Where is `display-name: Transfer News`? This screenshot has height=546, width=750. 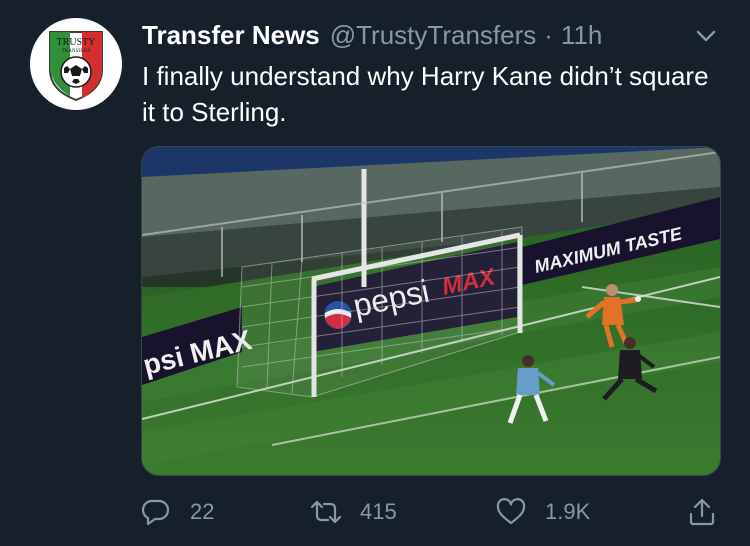 display-name: Transfer News is located at coordinates (231, 35).